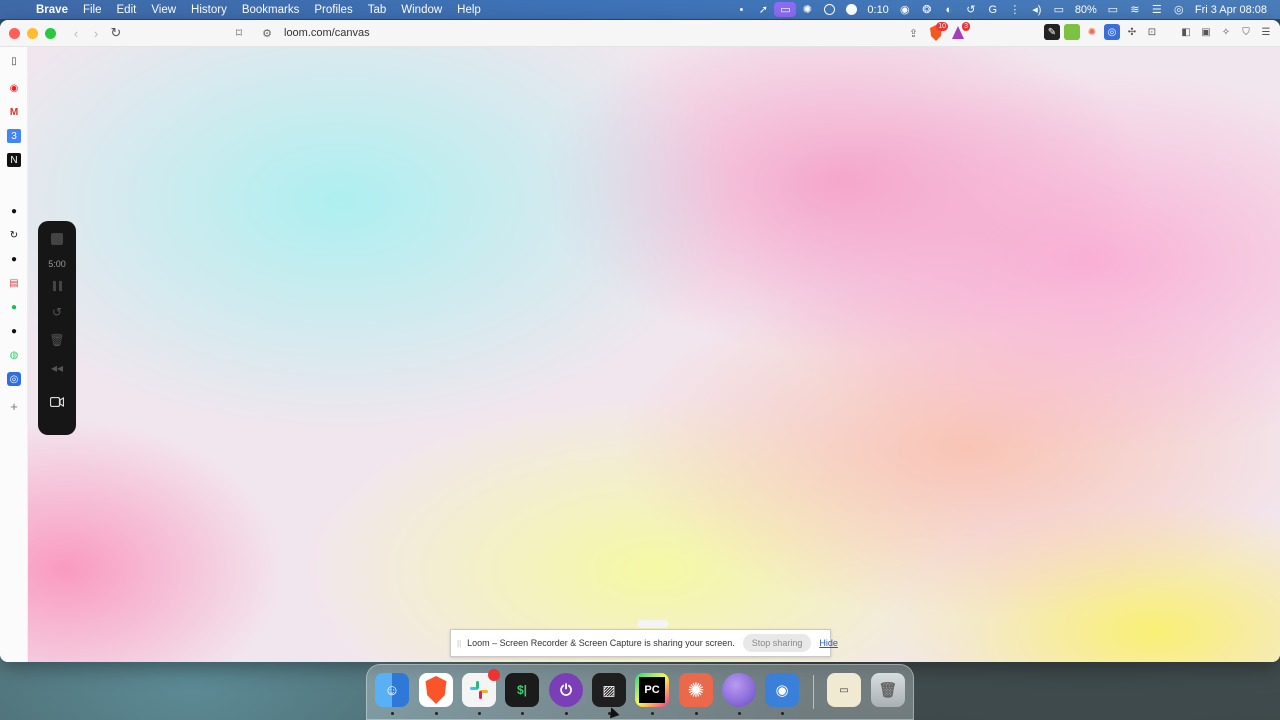 Image resolution: width=1280 pixels, height=720 pixels. Describe the element at coordinates (739, 690) in the screenshot. I see `orb-app-icon` at that location.